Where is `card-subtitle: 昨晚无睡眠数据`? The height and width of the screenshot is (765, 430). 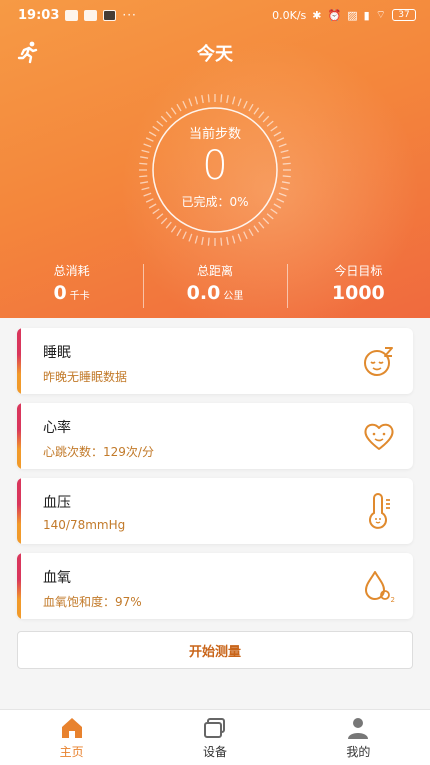 card-subtitle: 昨晚无睡眠数据 is located at coordinates (85, 377).